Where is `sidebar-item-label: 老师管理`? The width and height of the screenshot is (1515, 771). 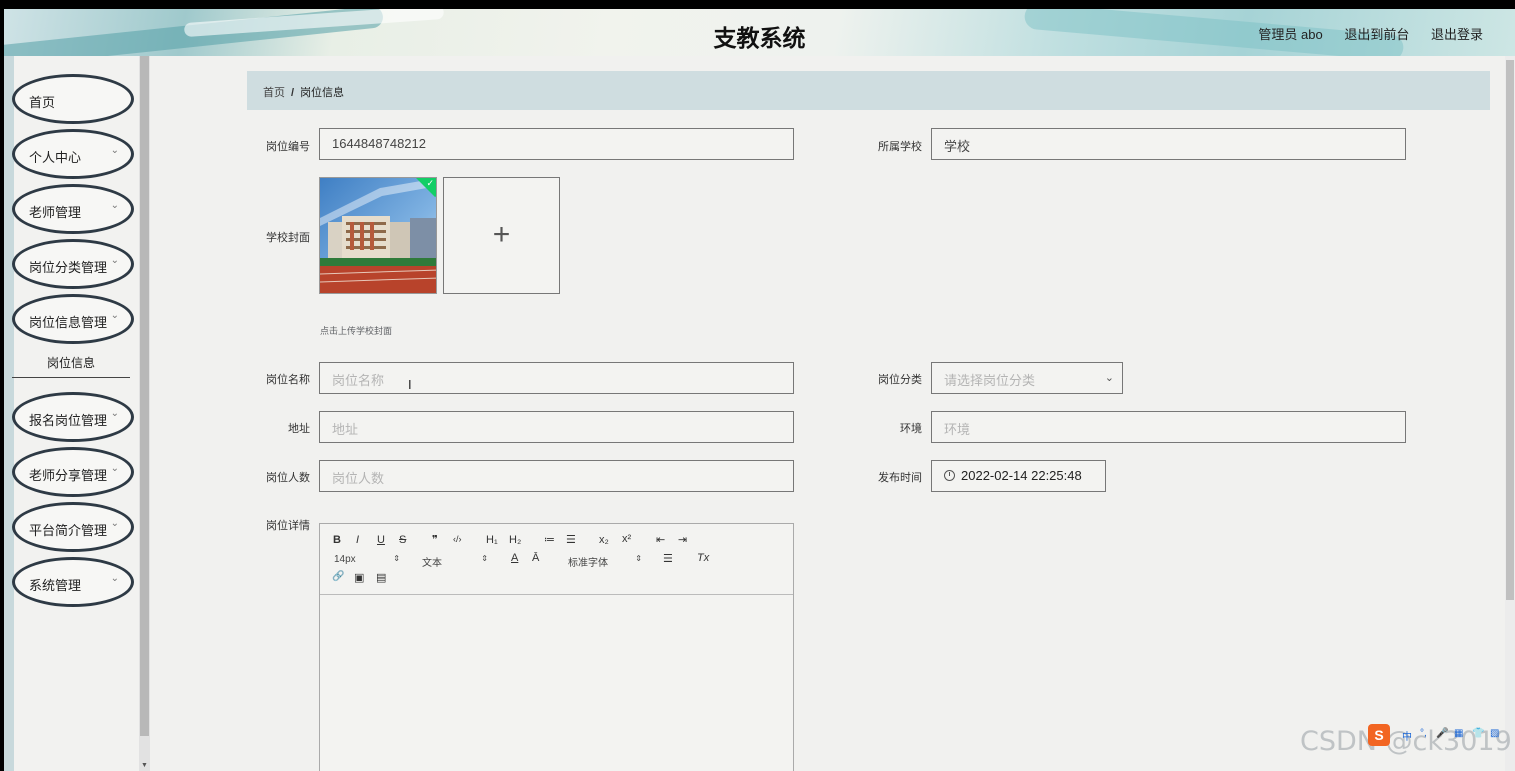
sidebar-item-label: 老师管理 is located at coordinates (55, 212).